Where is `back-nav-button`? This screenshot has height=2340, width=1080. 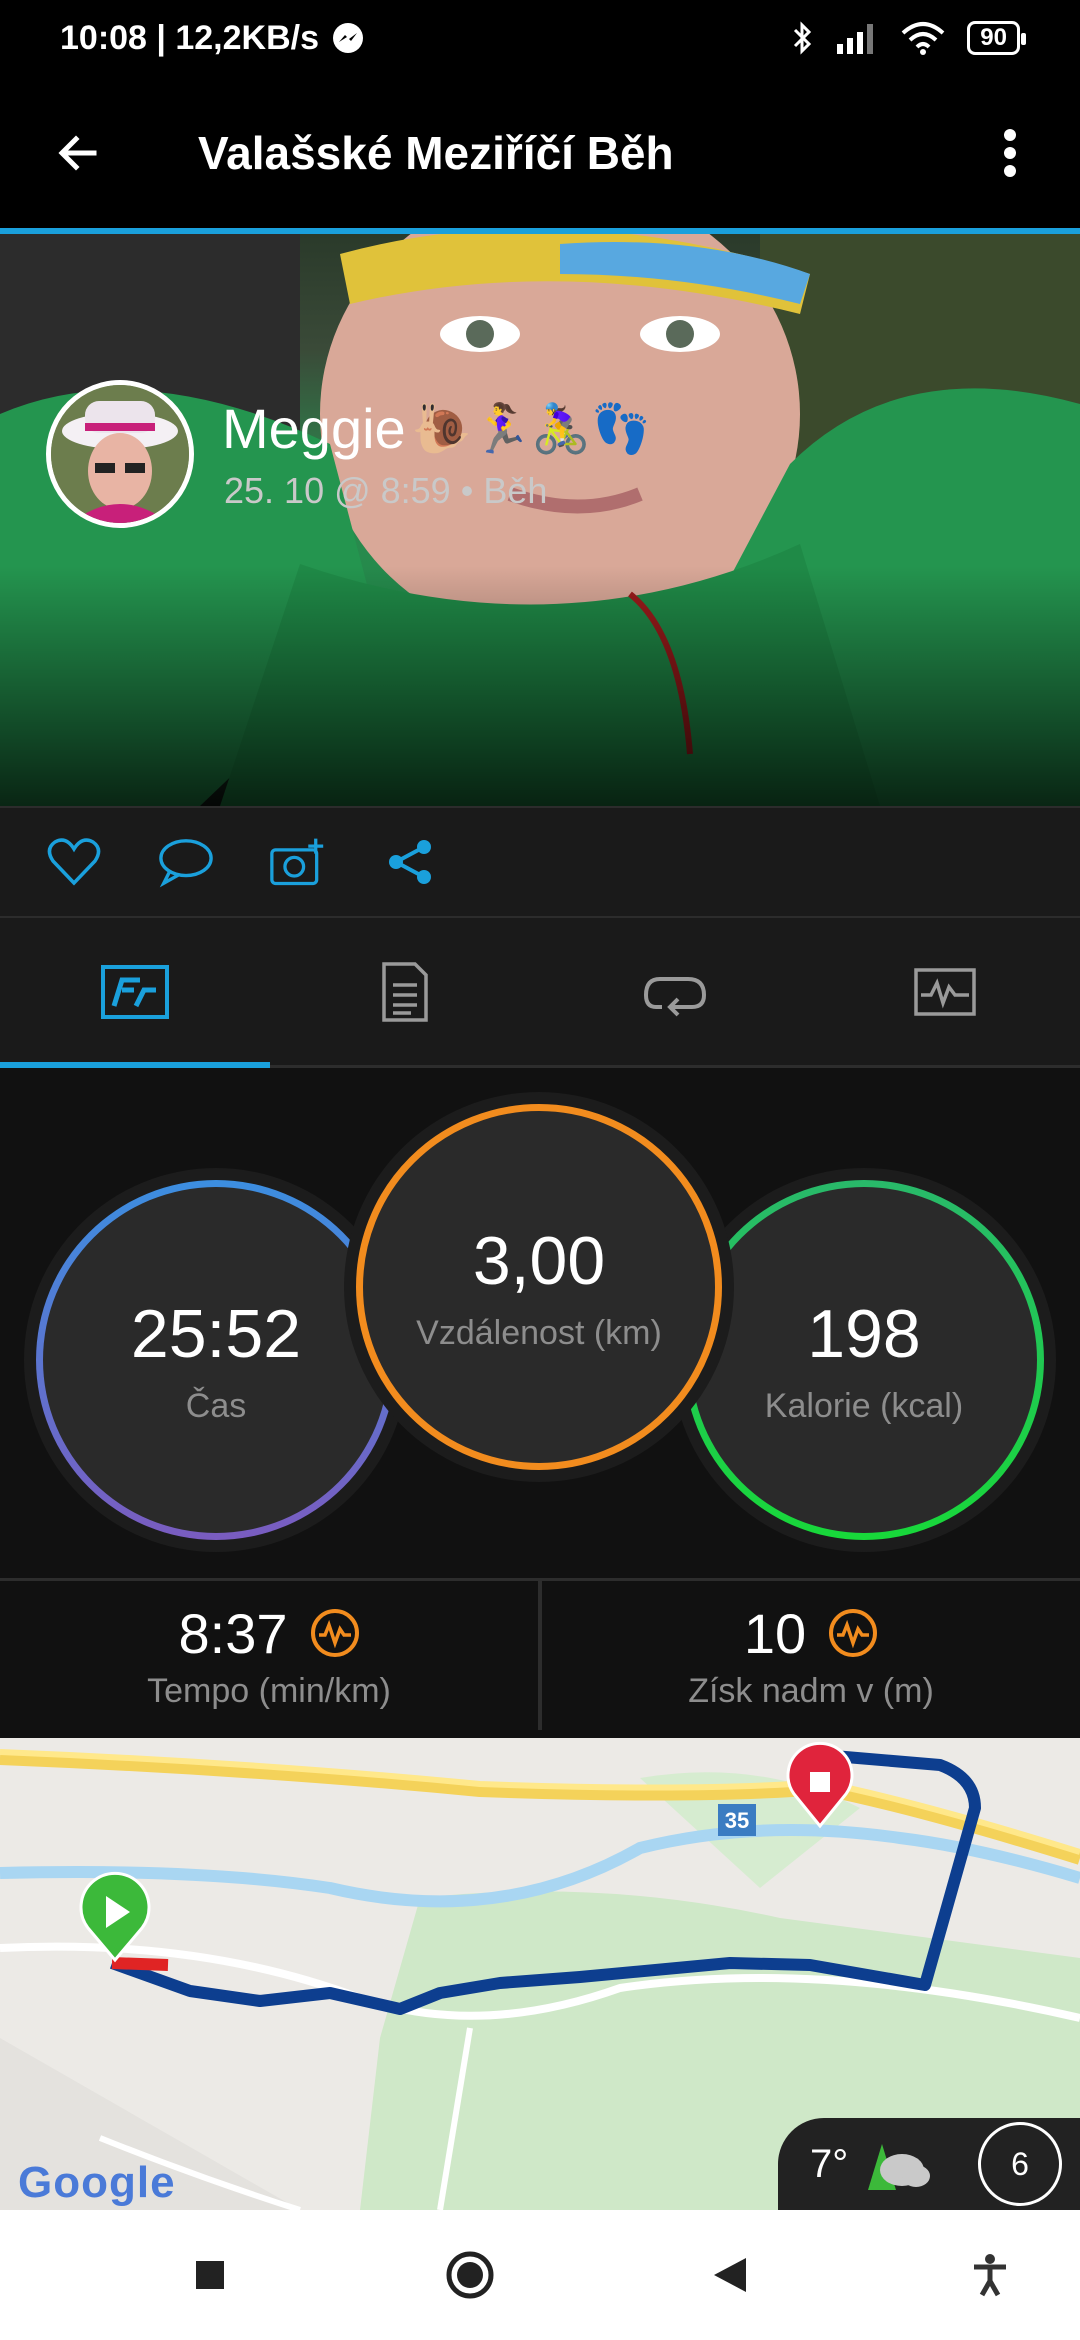 back-nav-button is located at coordinates (730, 2275).